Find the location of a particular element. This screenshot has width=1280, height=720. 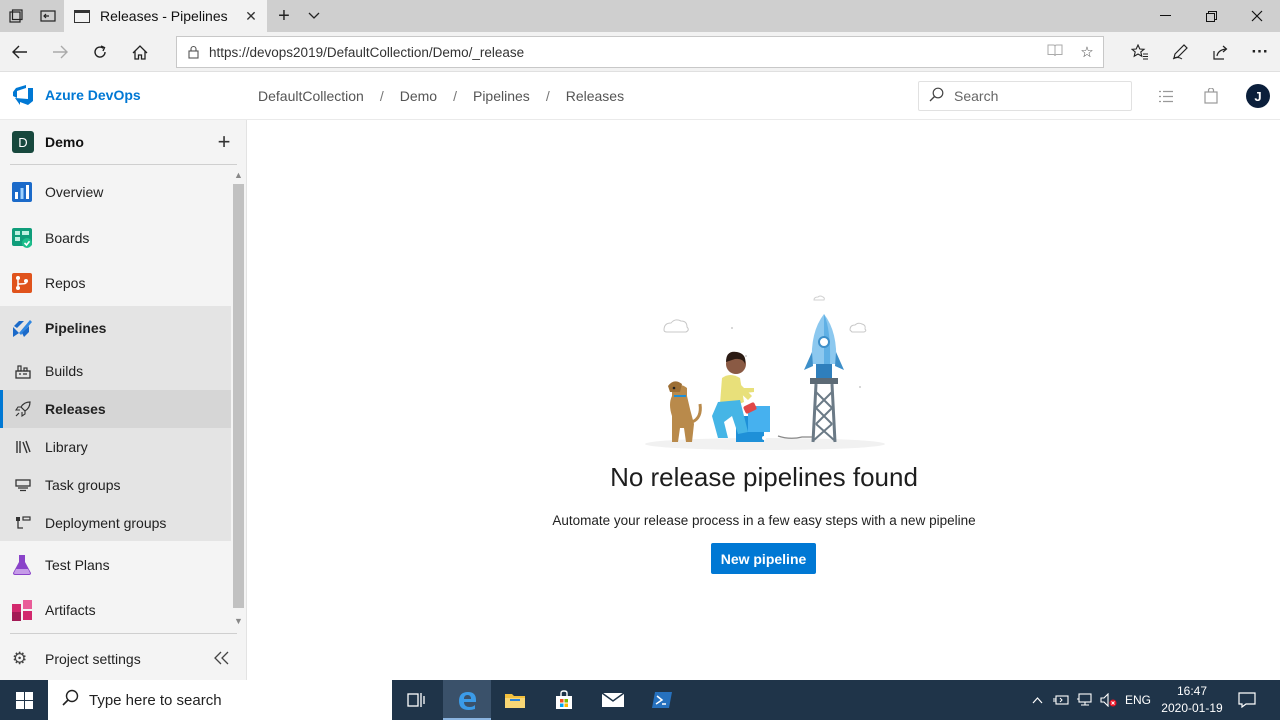

lock-icon is located at coordinates (193, 52).